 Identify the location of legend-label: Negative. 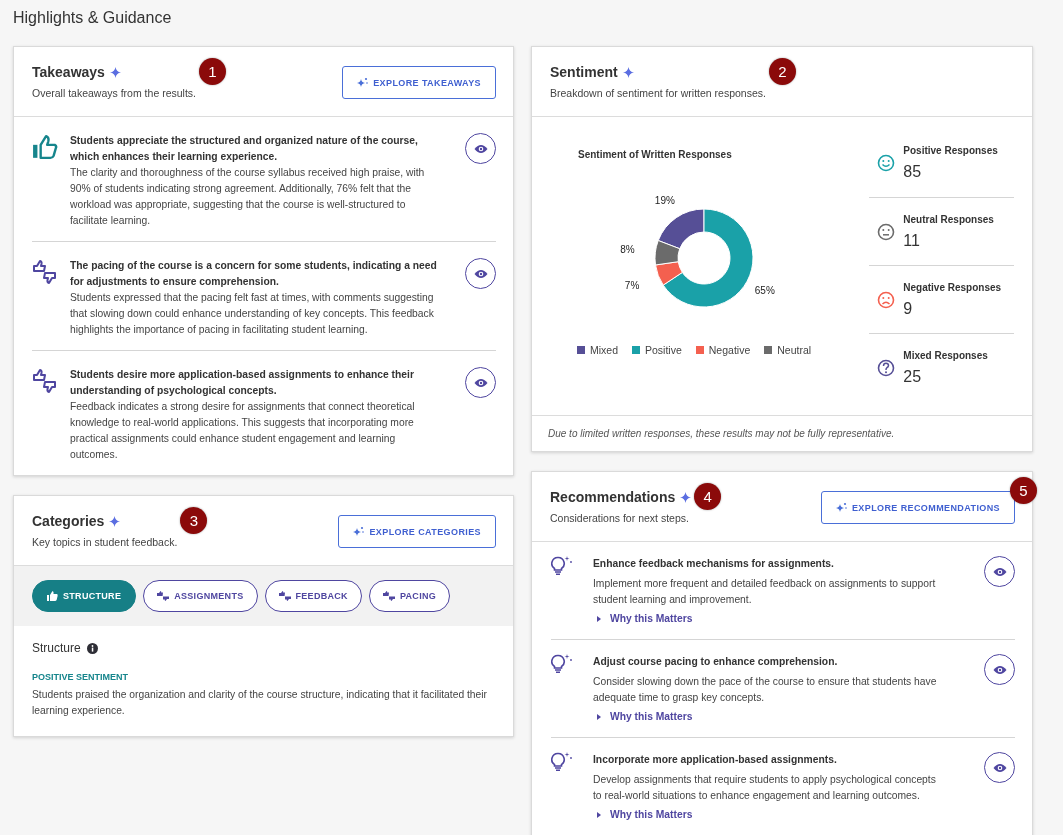
(729, 350).